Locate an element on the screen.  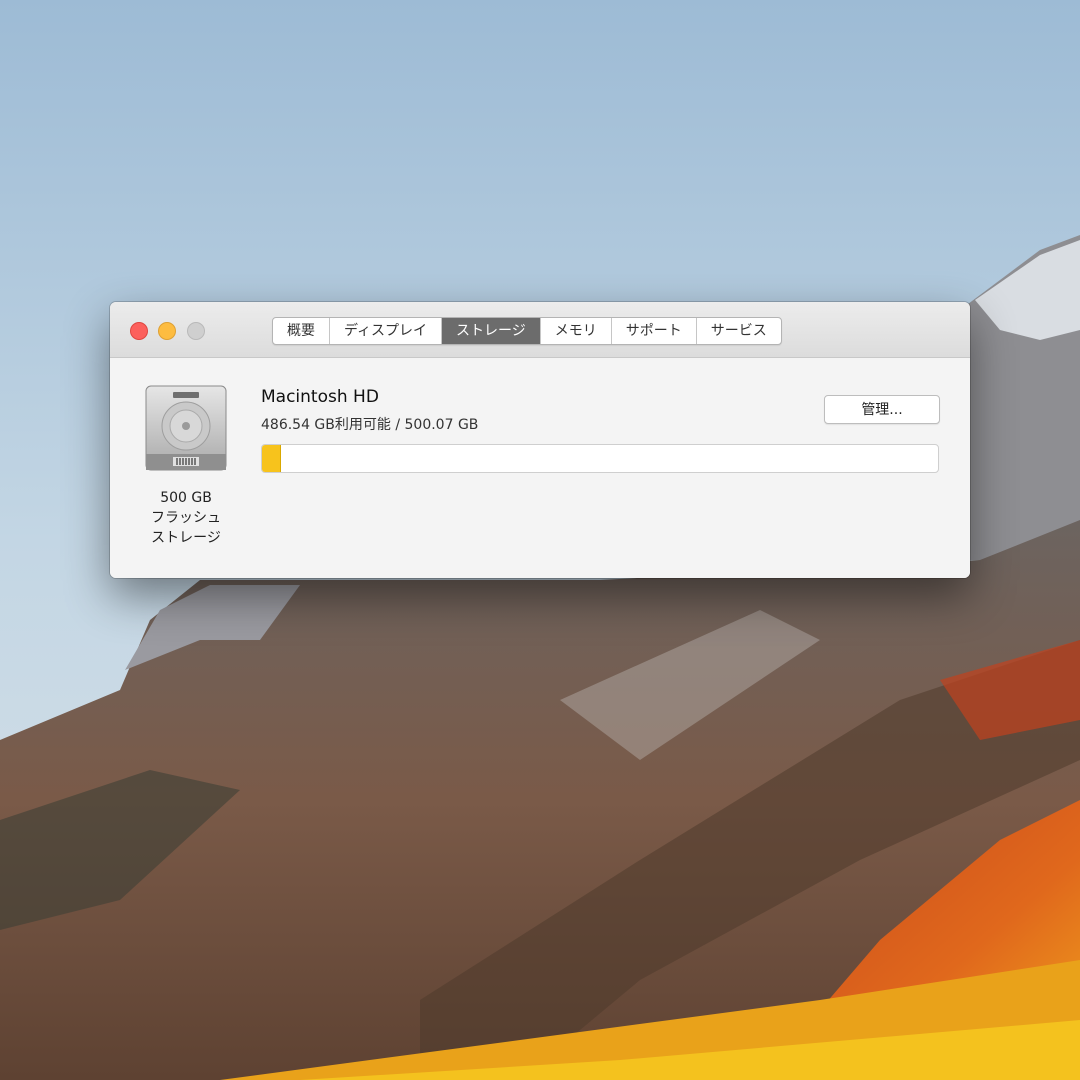
disk-type-line1: フラッシュ is located at coordinates (186, 518).